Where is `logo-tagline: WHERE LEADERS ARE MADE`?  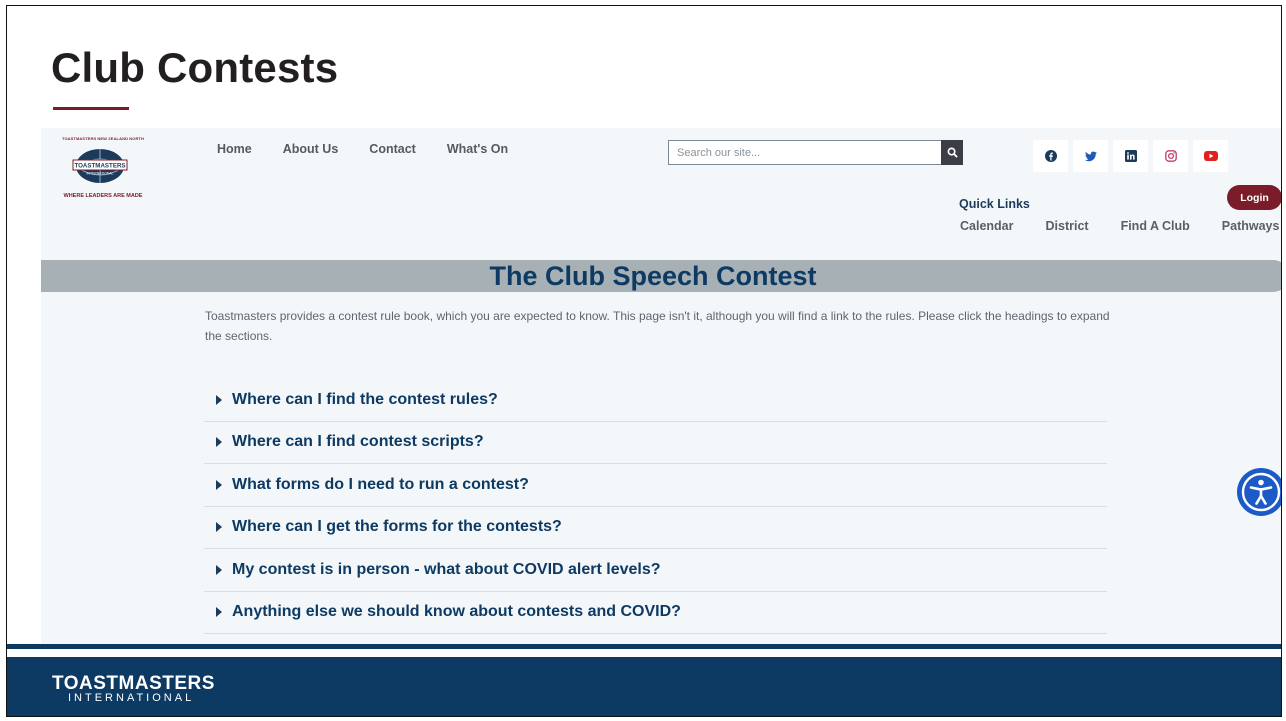
logo-tagline: WHERE LEADERS ARE MADE is located at coordinates (103, 196).